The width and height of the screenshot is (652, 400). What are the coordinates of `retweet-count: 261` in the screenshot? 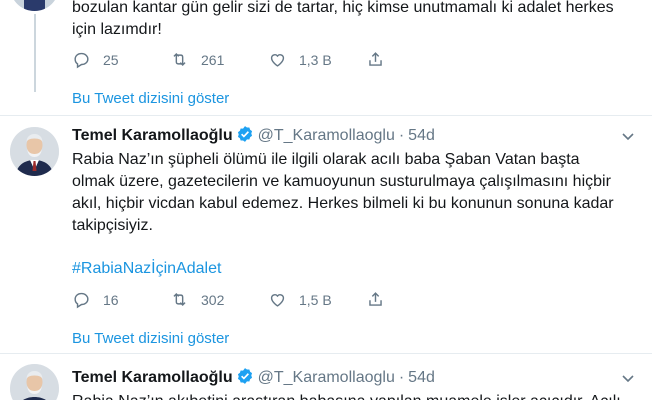 It's located at (213, 59).